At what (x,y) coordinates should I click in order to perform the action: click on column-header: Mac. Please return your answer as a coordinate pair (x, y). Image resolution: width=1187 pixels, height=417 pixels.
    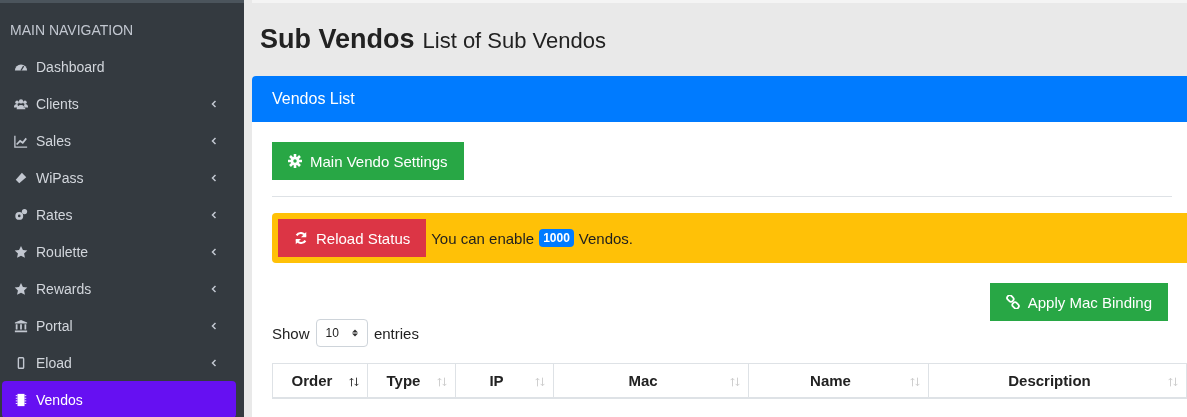
    Looking at the image, I should click on (651, 380).